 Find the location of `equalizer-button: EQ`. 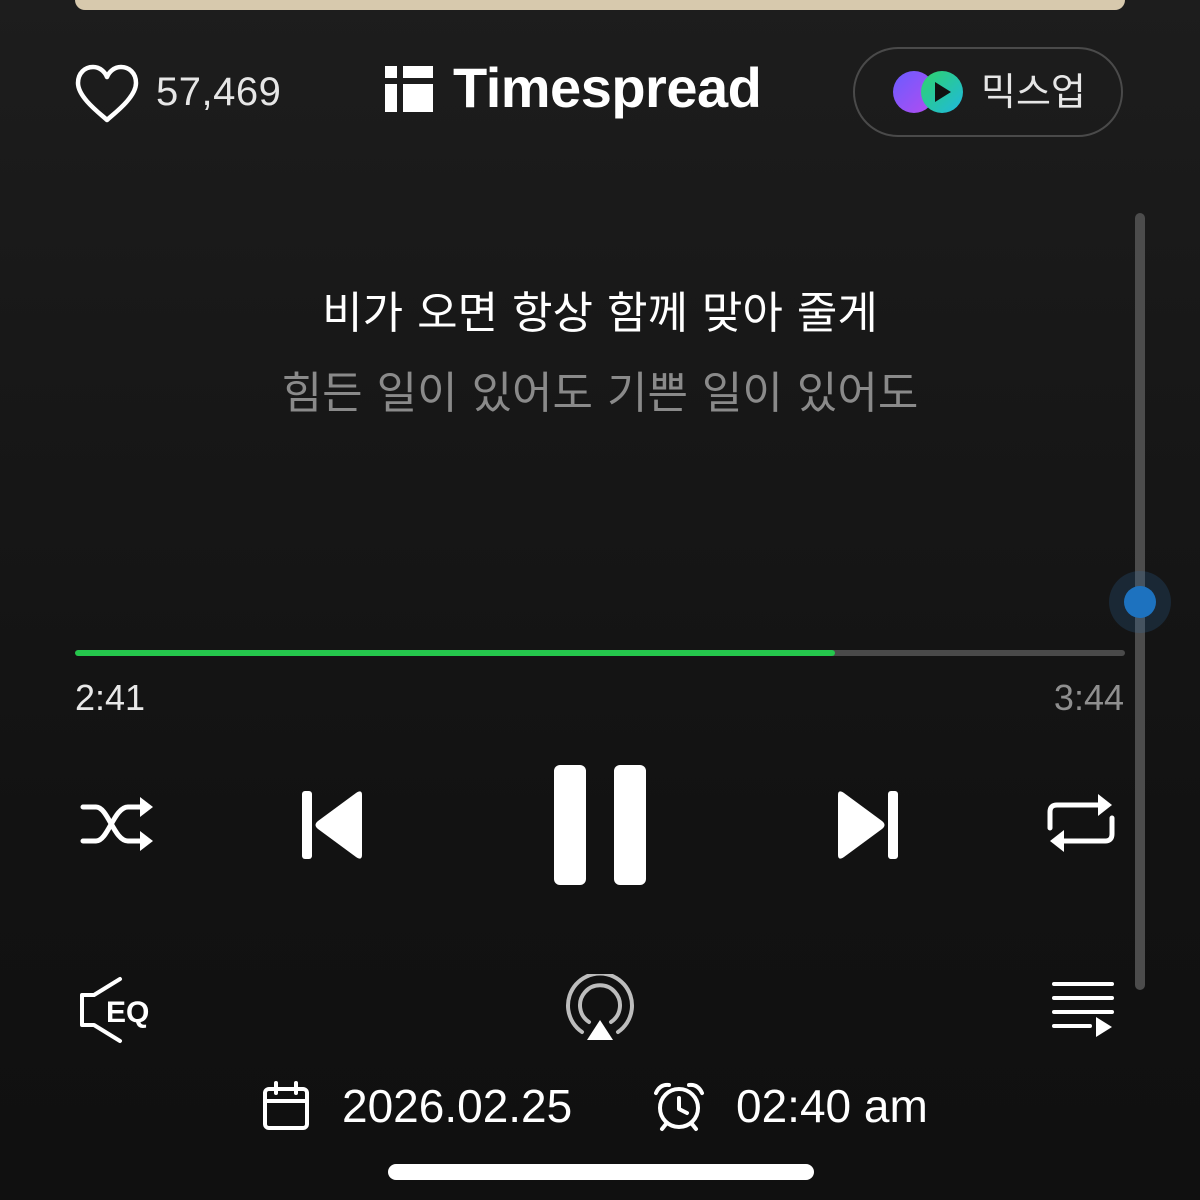

equalizer-button: EQ is located at coordinates (119, 1010).